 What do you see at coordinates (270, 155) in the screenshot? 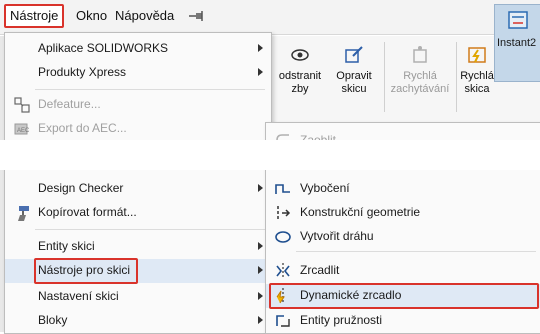
I see `torn-gap` at bounding box center [270, 155].